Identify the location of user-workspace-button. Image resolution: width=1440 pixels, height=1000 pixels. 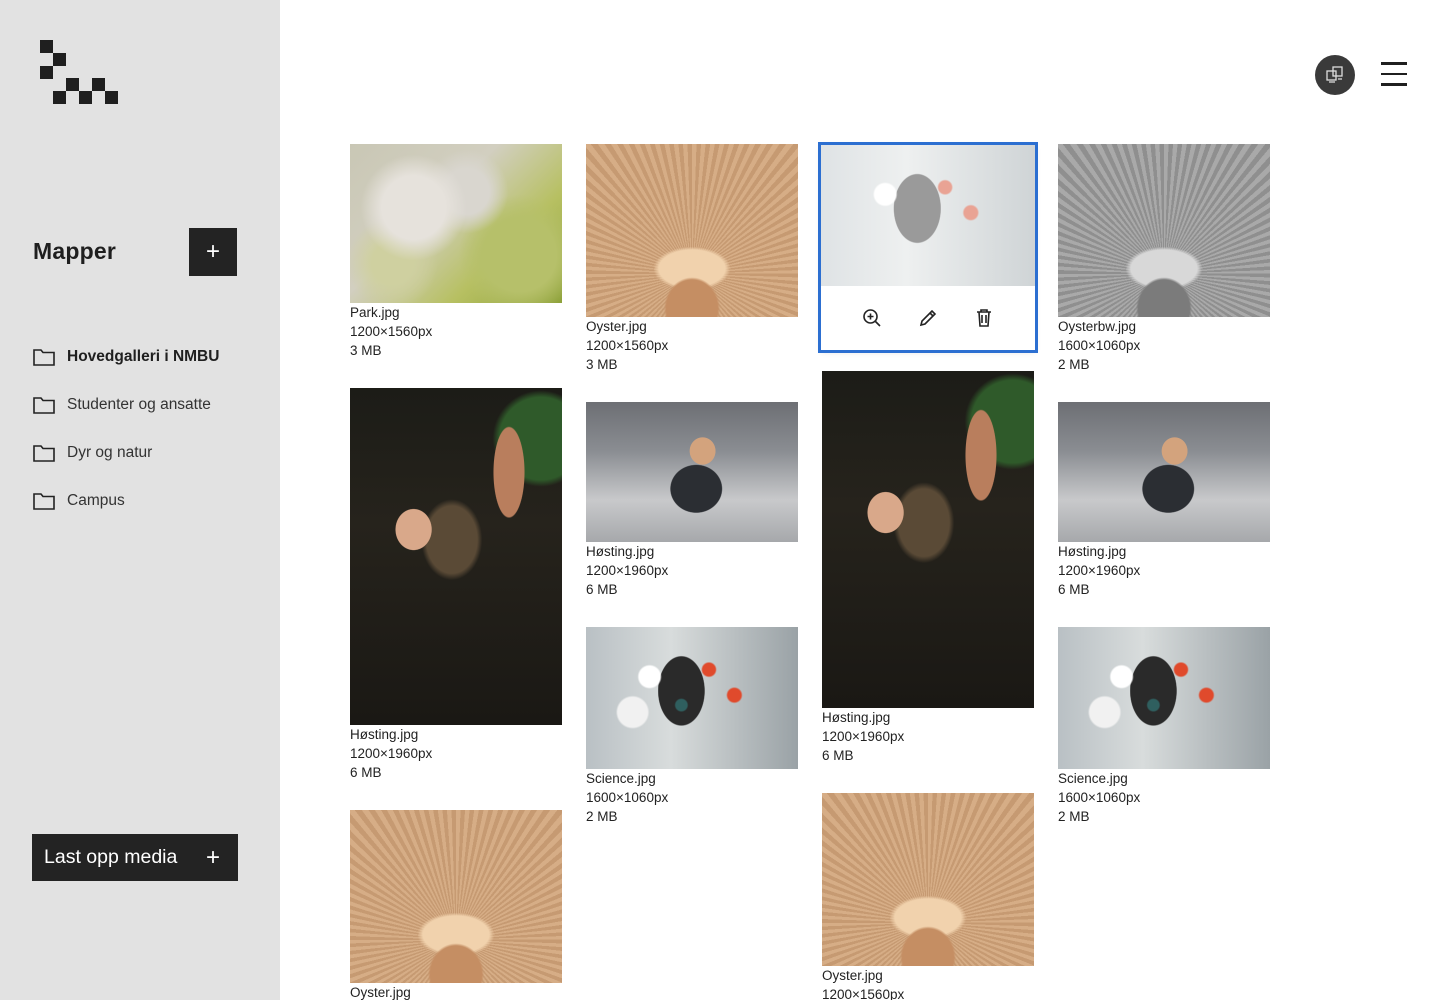
(1335, 75).